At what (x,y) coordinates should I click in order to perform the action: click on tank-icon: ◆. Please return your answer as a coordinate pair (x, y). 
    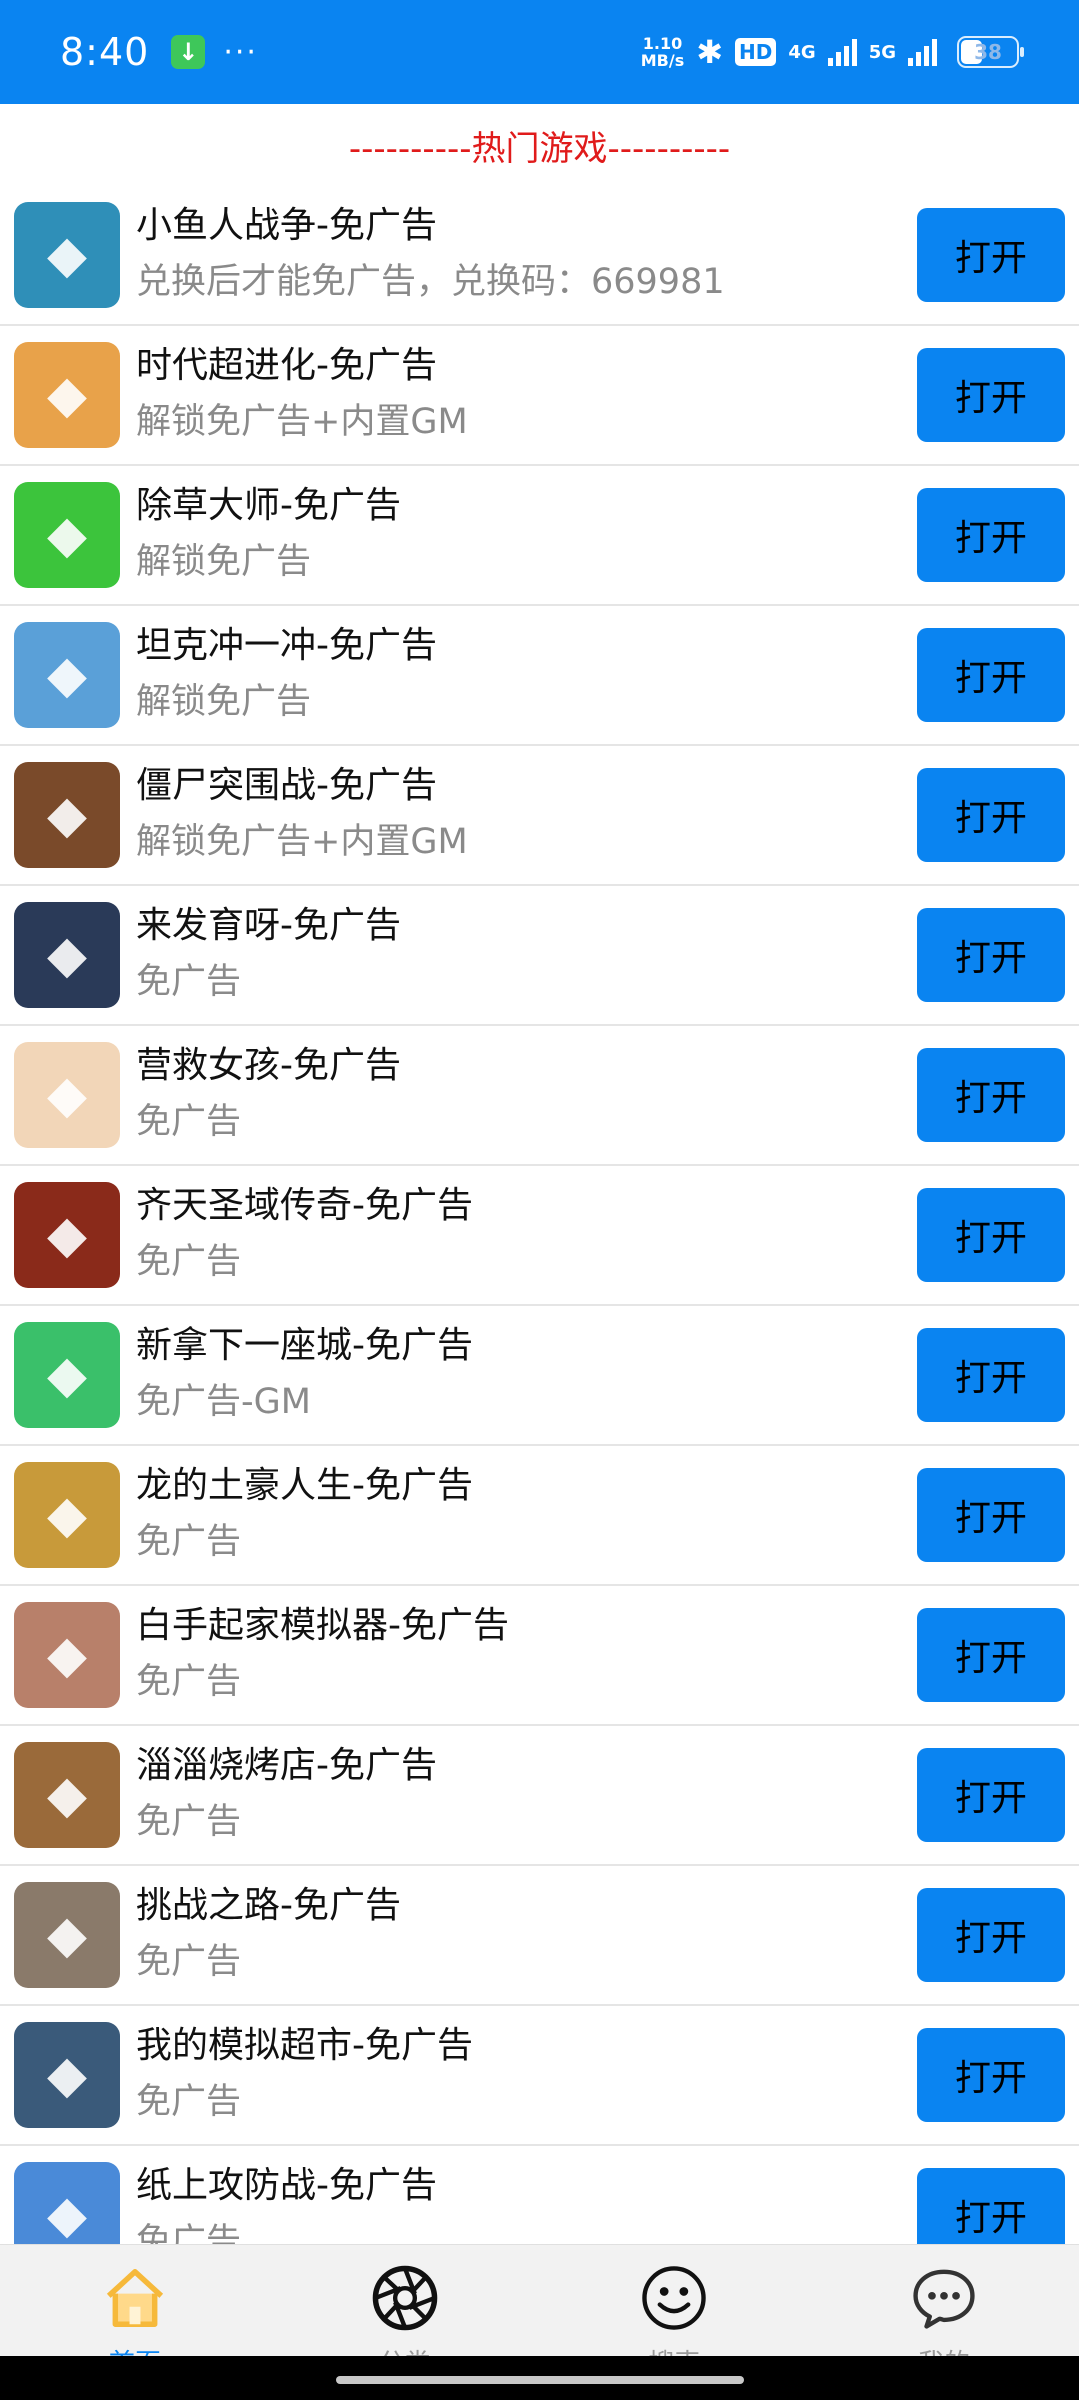
    Looking at the image, I should click on (67, 675).